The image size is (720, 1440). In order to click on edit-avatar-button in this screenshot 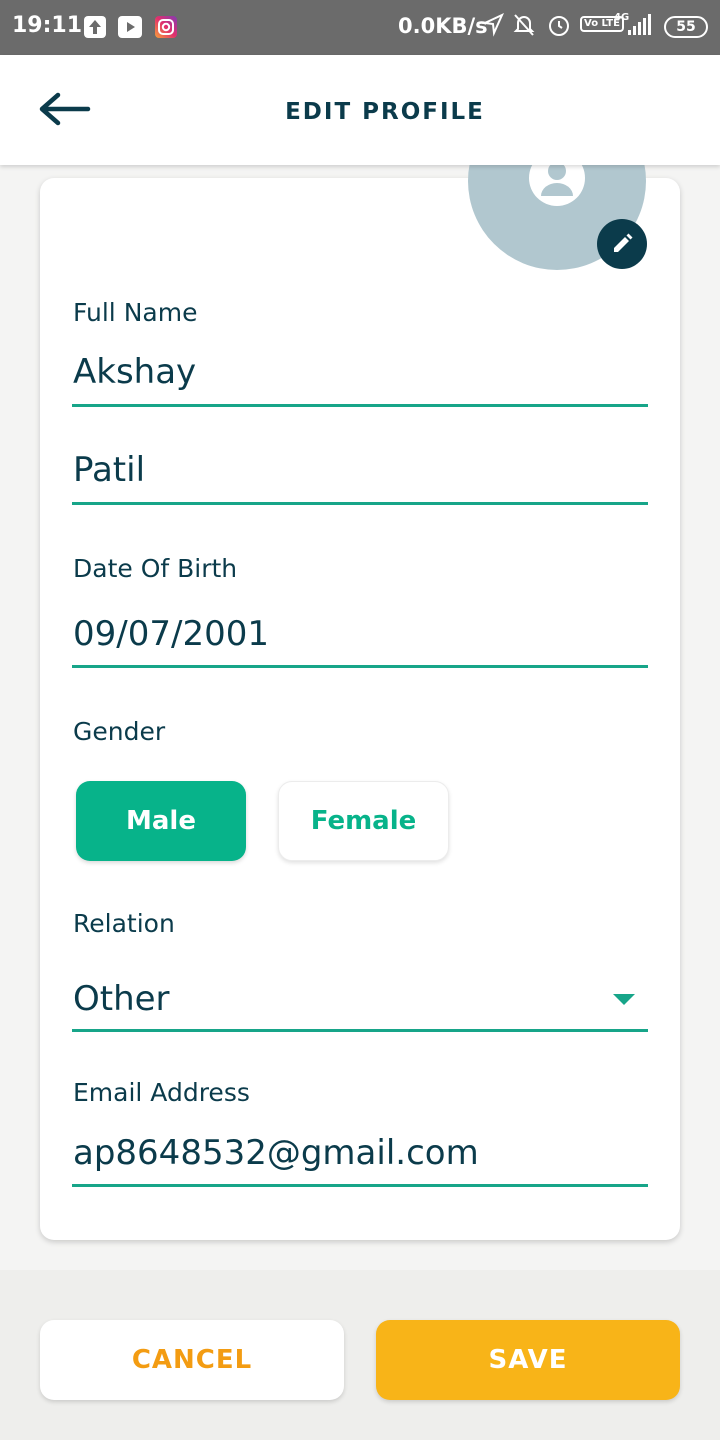, I will do `click(622, 244)`.